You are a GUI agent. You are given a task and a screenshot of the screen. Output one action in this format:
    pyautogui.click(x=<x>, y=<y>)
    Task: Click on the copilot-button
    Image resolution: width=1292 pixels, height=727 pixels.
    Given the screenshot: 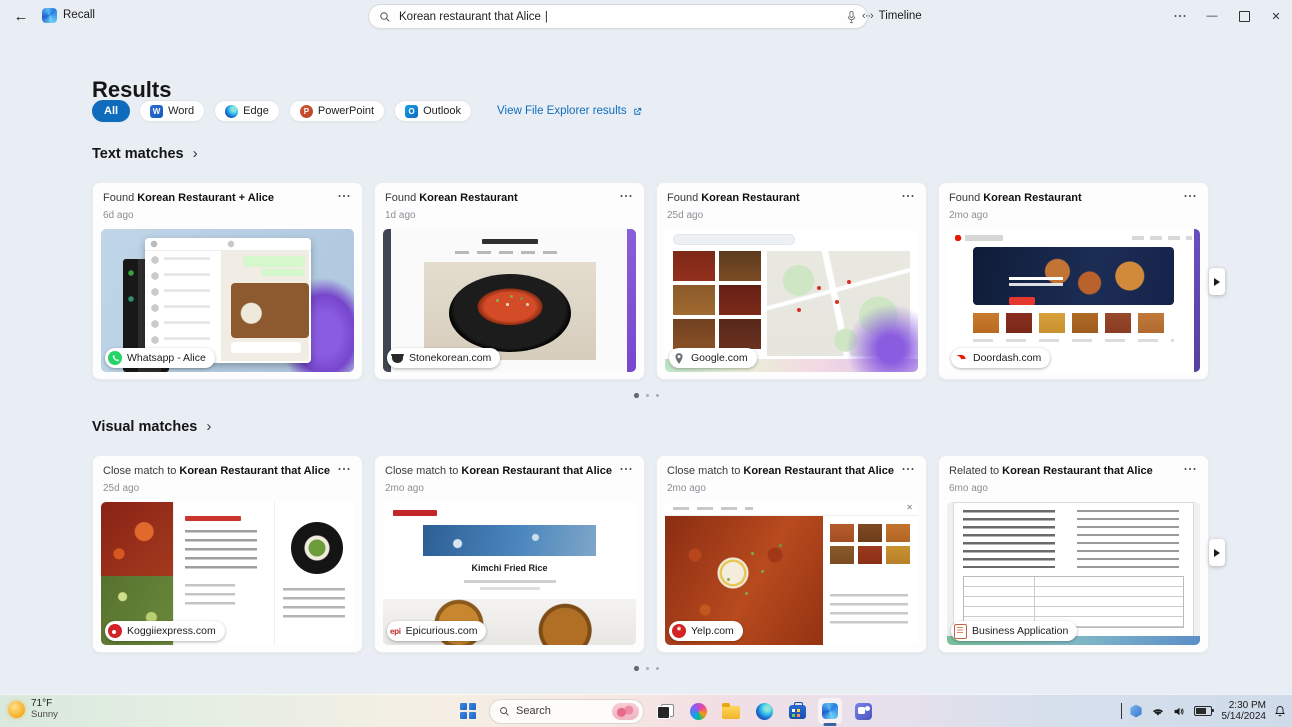 What is the action you would take?
    pyautogui.click(x=698, y=711)
    